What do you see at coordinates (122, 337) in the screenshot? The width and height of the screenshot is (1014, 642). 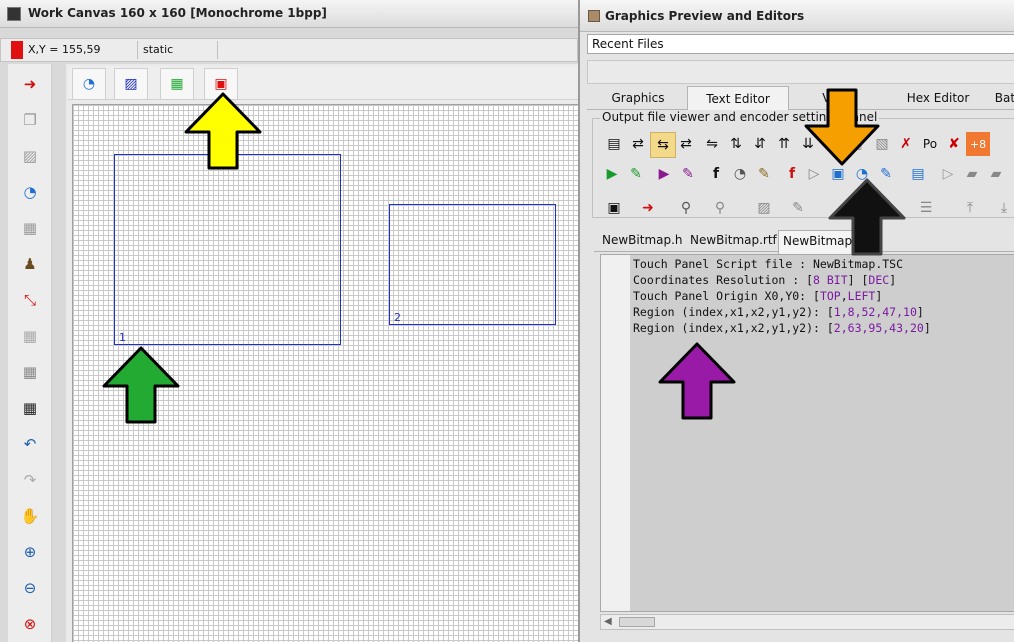 I see `region-index-label: 1` at bounding box center [122, 337].